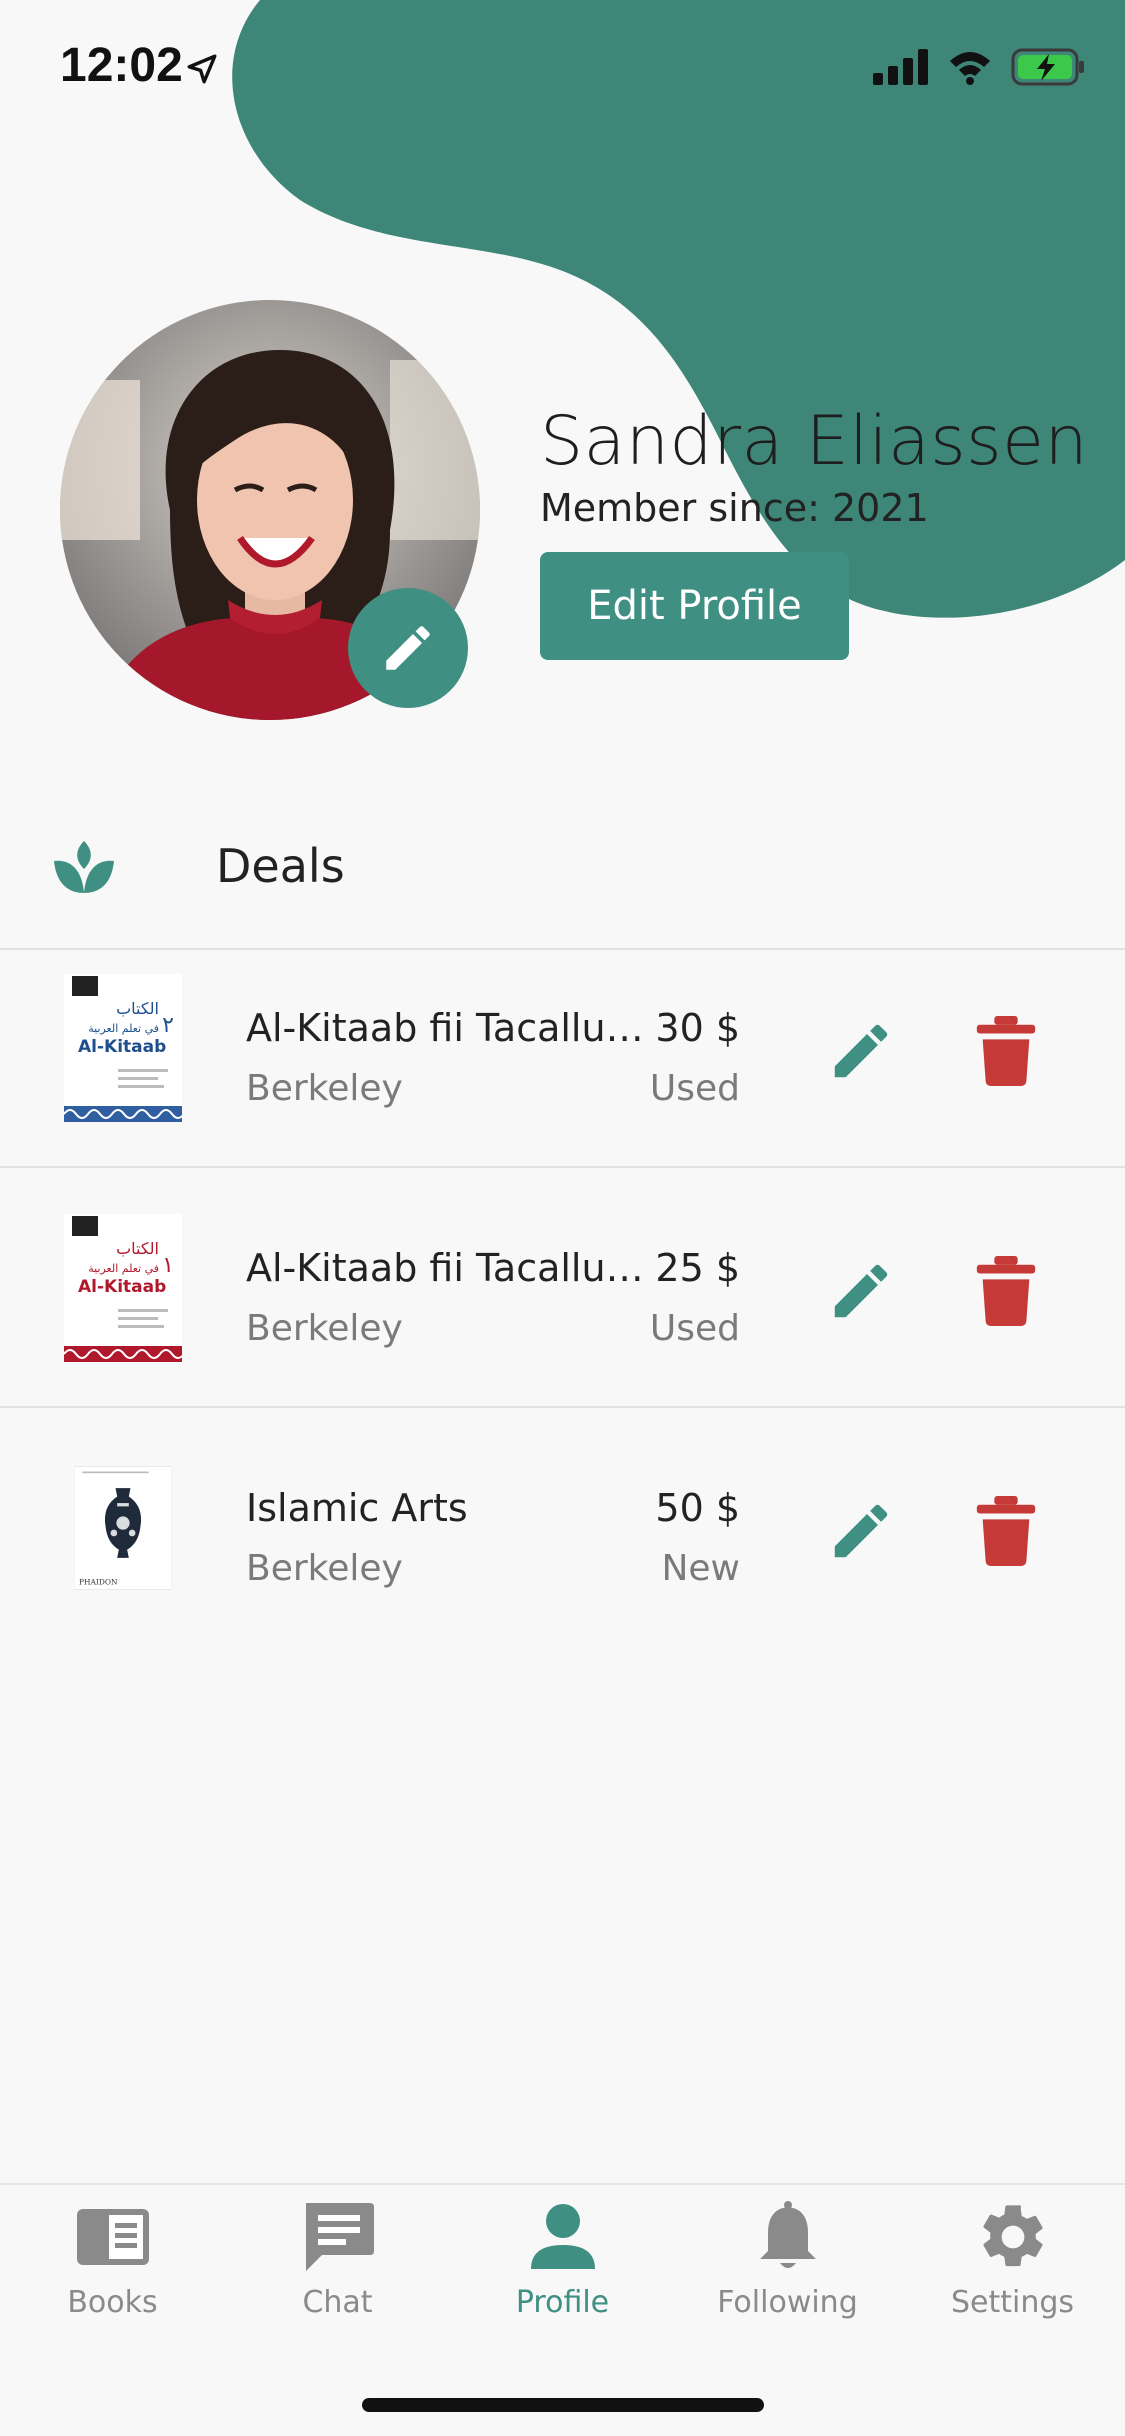  I want to click on tab-books: Books, so click(112, 2260).